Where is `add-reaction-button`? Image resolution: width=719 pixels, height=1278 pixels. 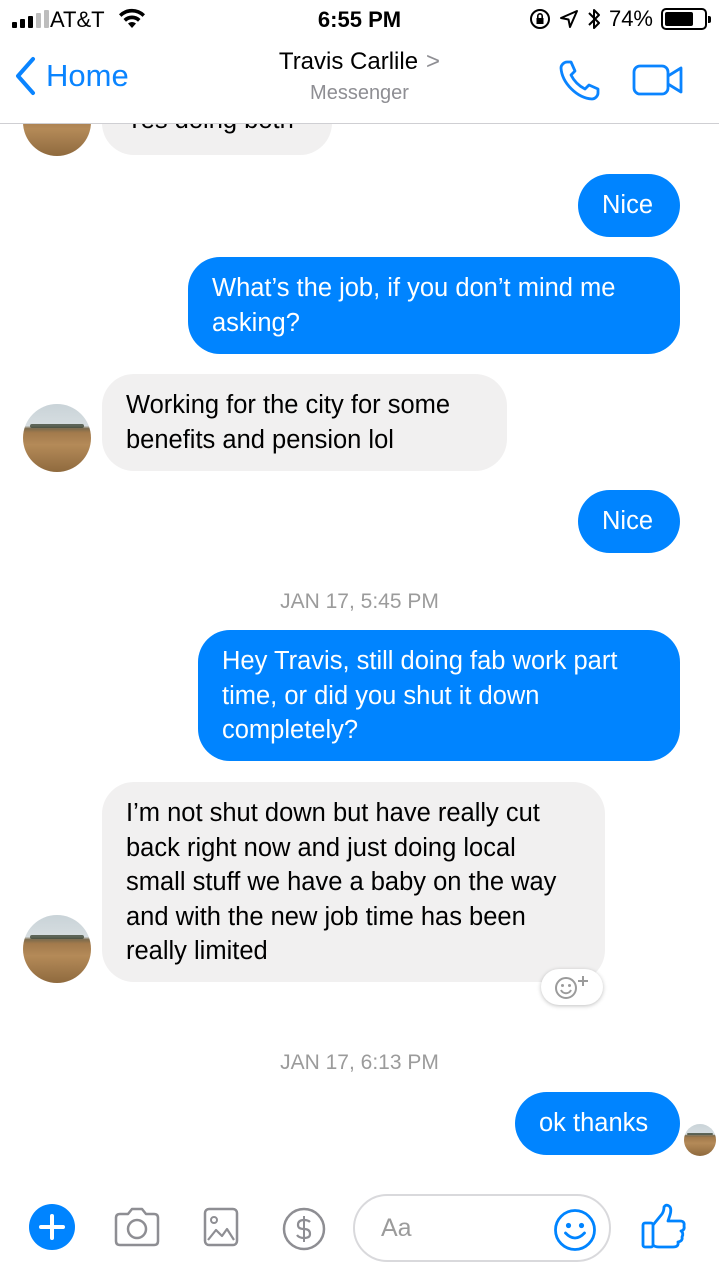 add-reaction-button is located at coordinates (572, 987).